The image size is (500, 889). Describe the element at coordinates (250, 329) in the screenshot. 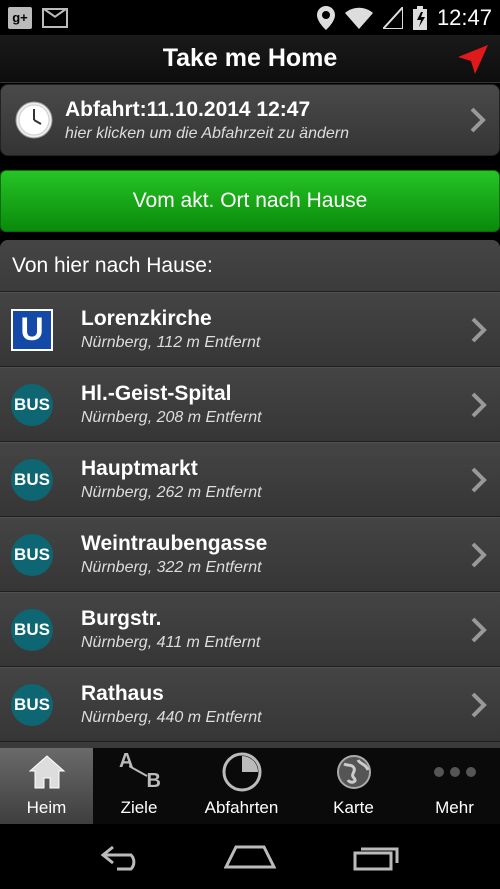

I see `stop-row-lorenzkirche: U Lorenzkirche Nürnberg, 112 m Entfernt` at that location.